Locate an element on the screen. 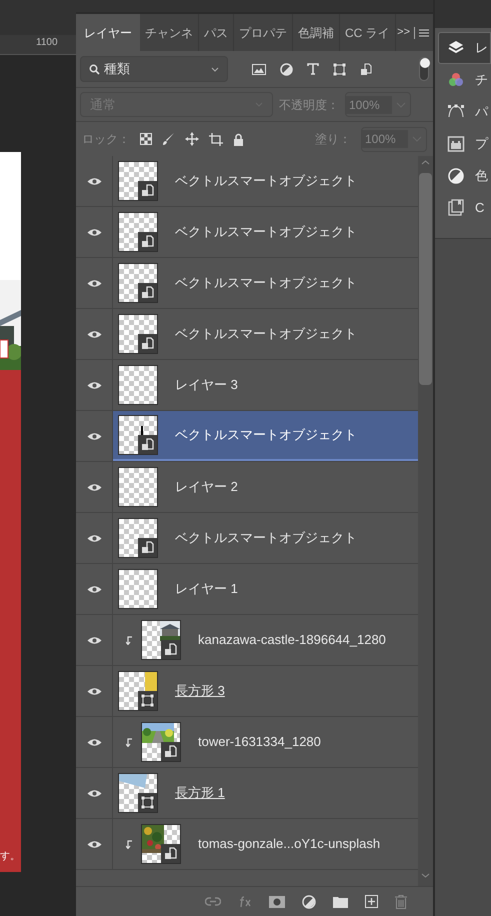 The image size is (491, 916). document-caption: す。 is located at coordinates (10, 857).